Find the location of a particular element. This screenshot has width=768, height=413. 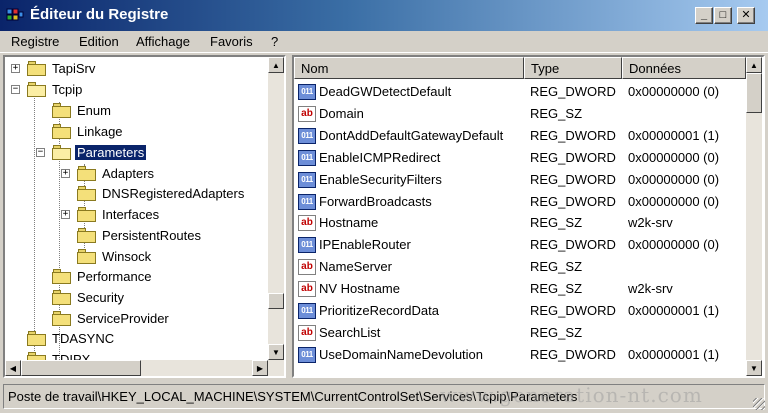

open-folder-icon is located at coordinates (37, 89).